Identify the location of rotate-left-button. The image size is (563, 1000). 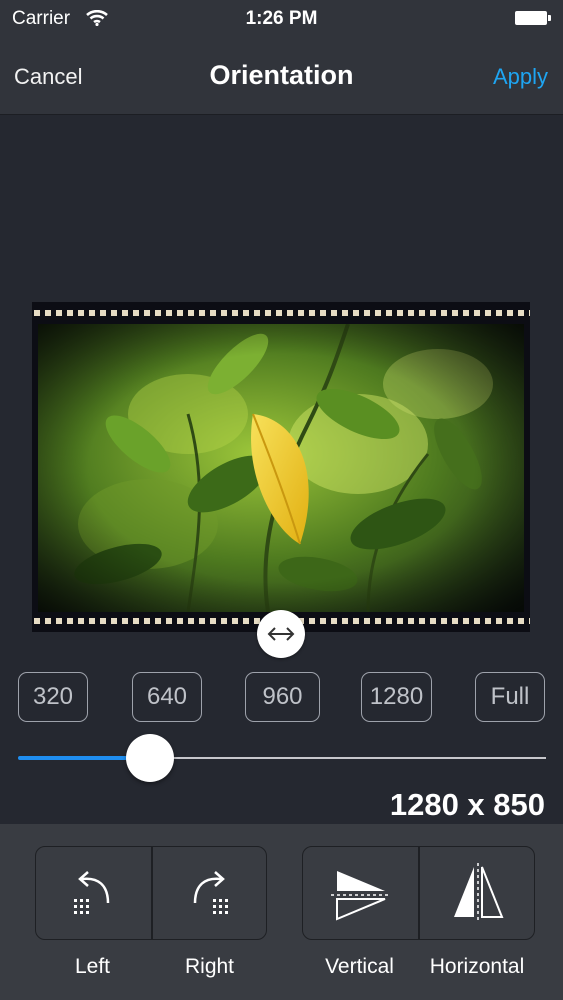
(93, 892).